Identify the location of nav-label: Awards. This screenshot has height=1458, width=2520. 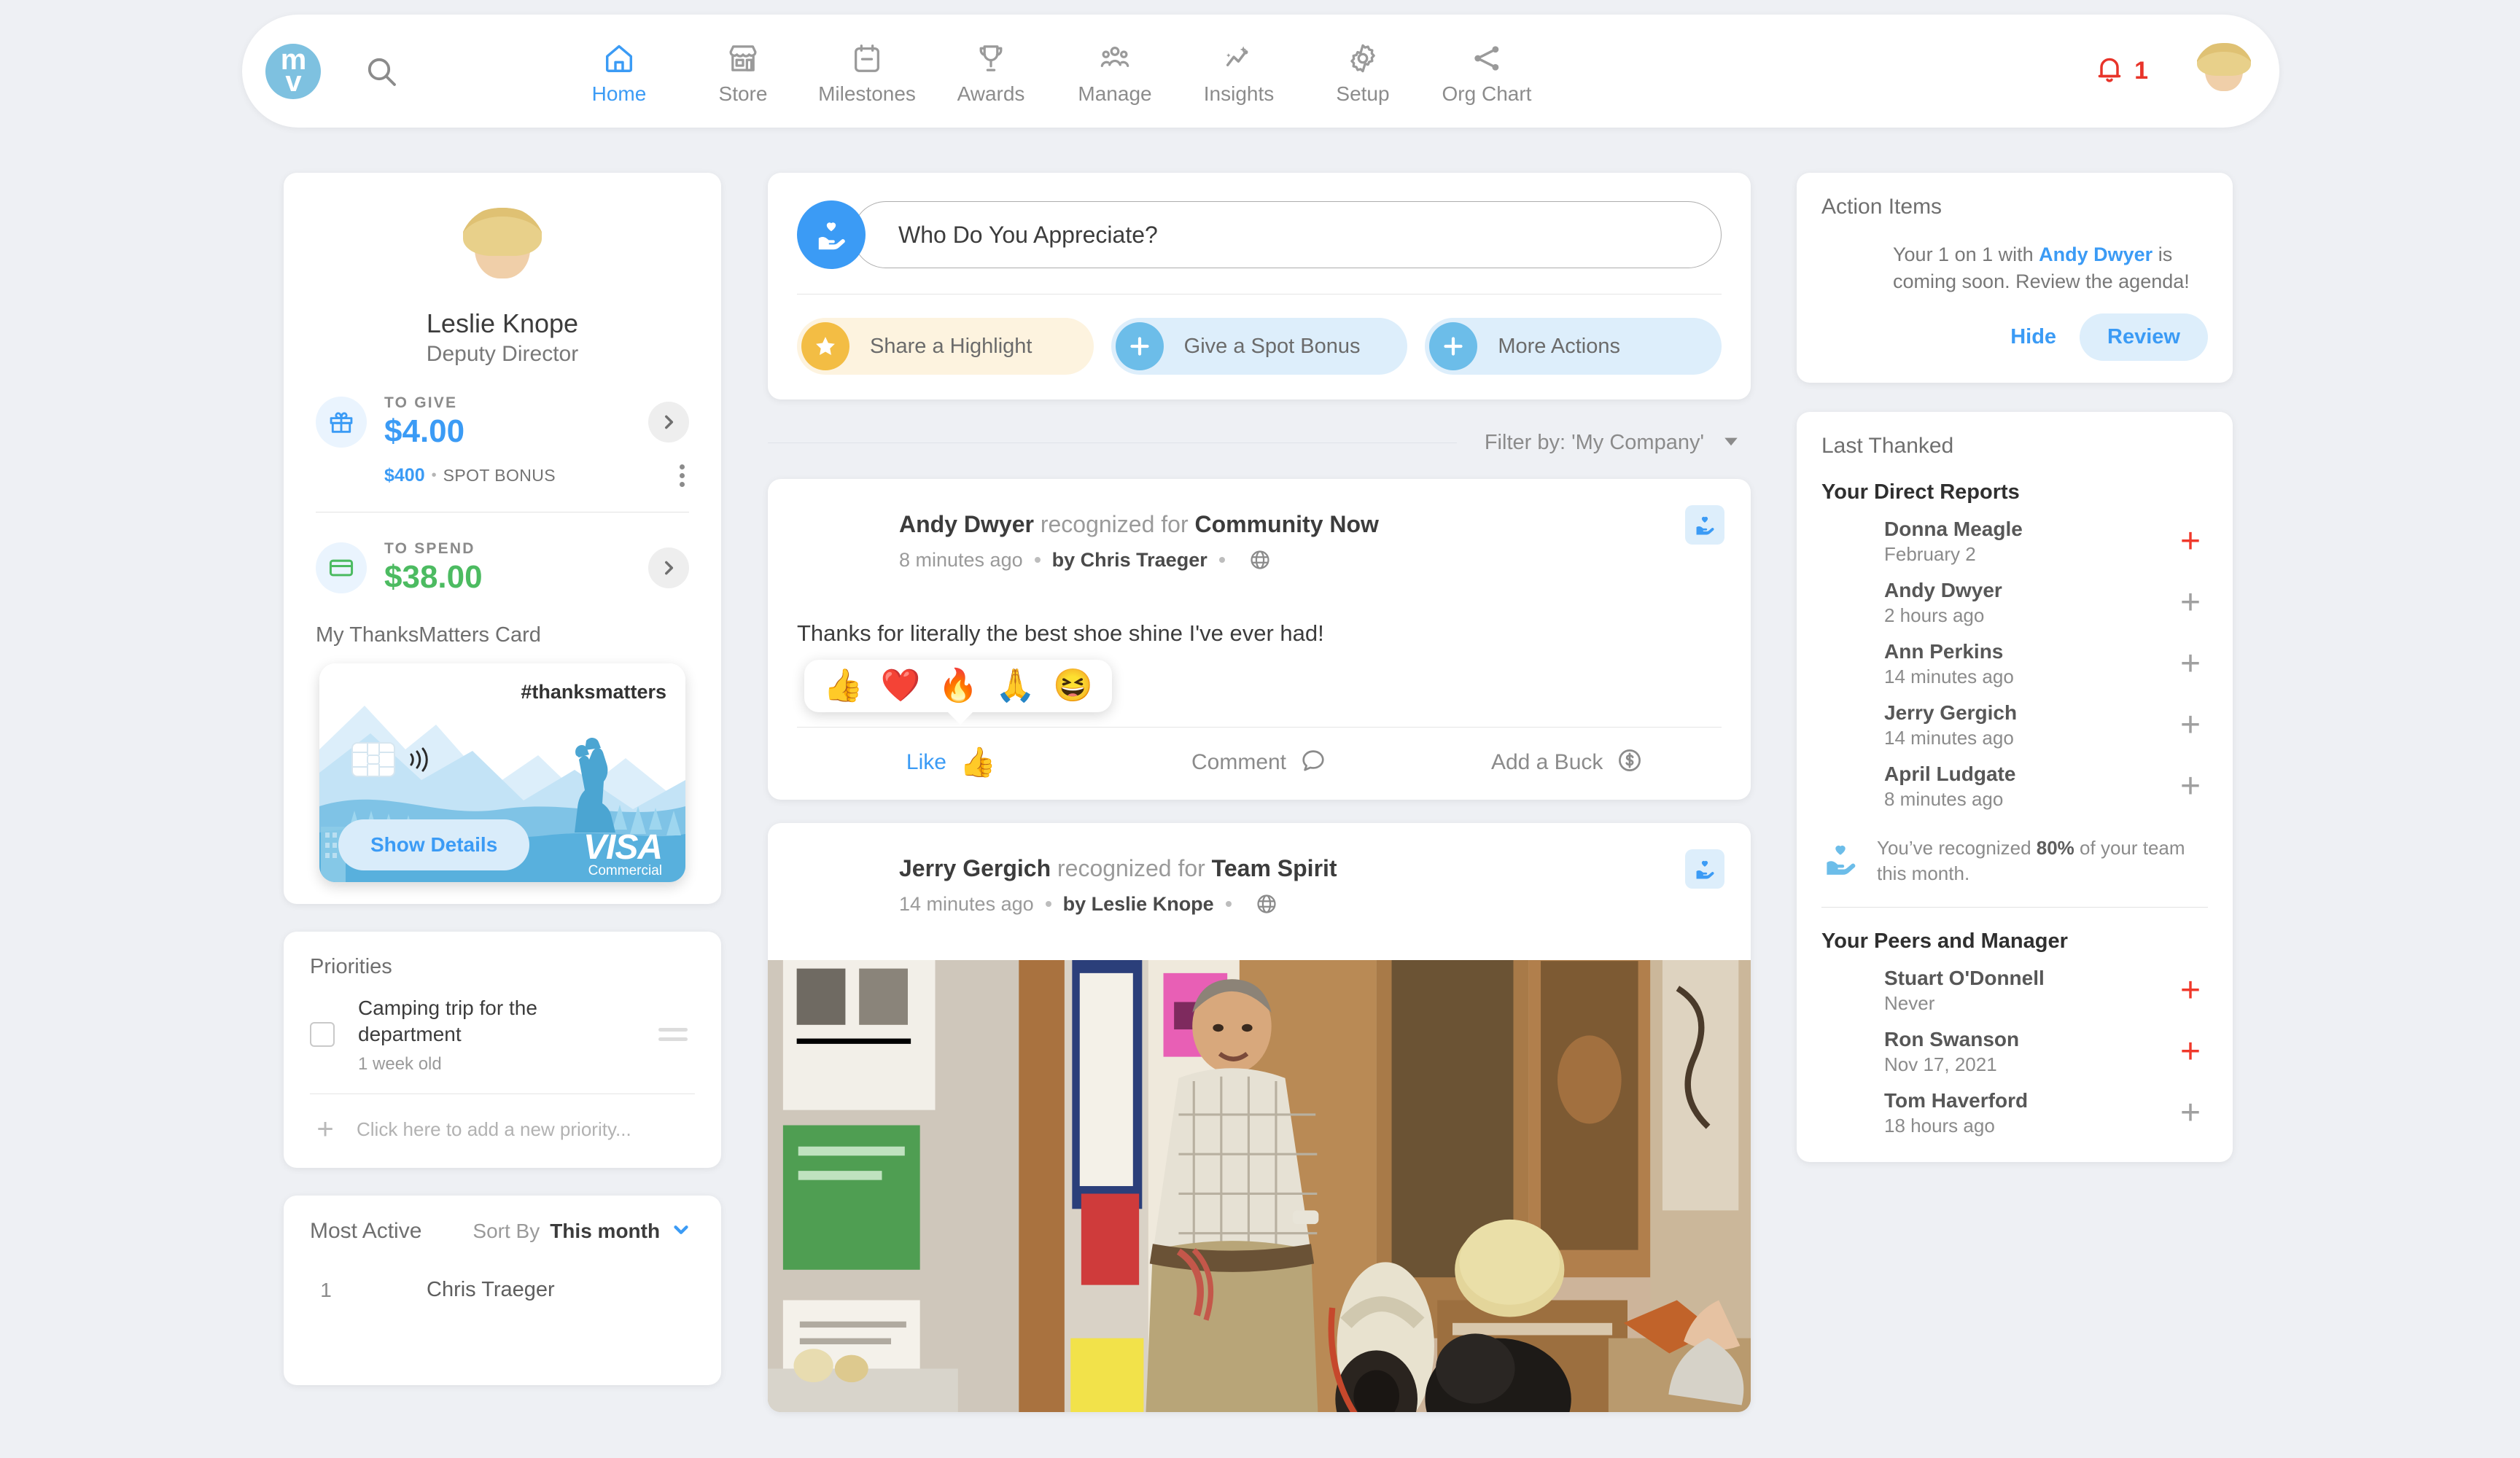
(991, 93).